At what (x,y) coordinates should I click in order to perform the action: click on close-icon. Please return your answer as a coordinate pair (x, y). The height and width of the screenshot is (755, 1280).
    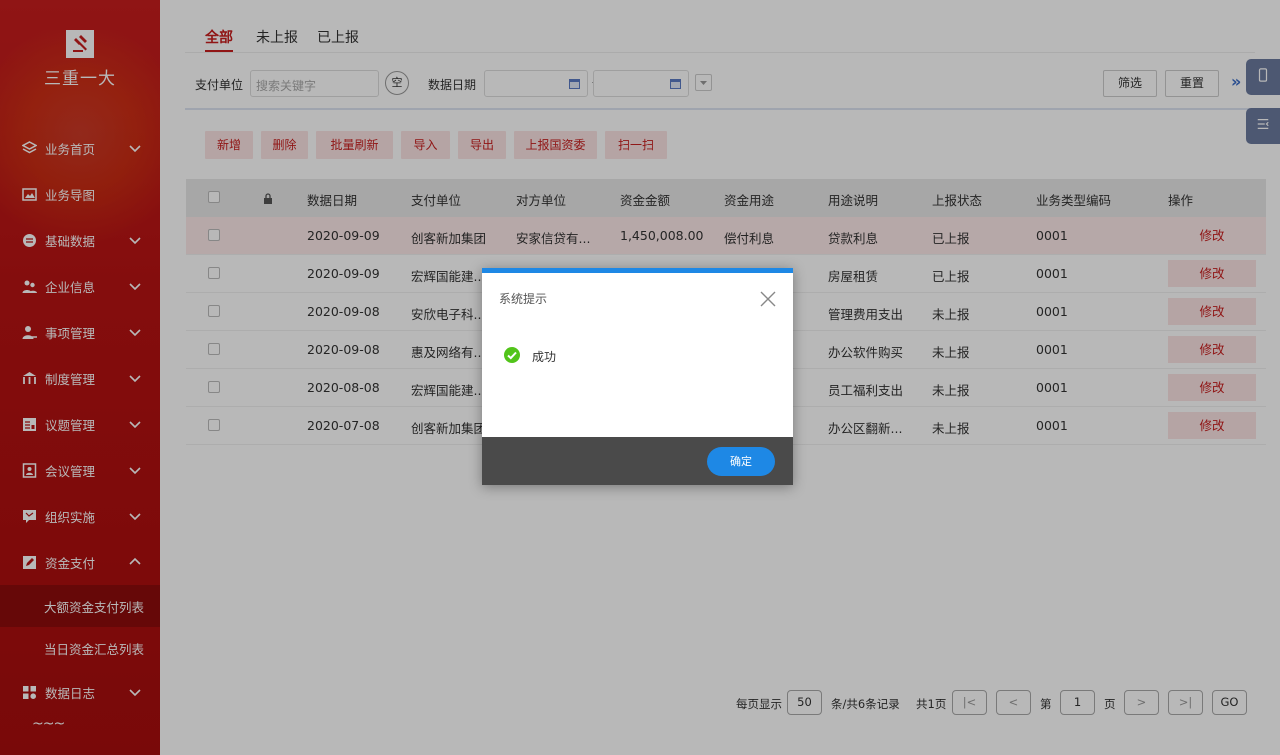
    Looking at the image, I should click on (768, 299).